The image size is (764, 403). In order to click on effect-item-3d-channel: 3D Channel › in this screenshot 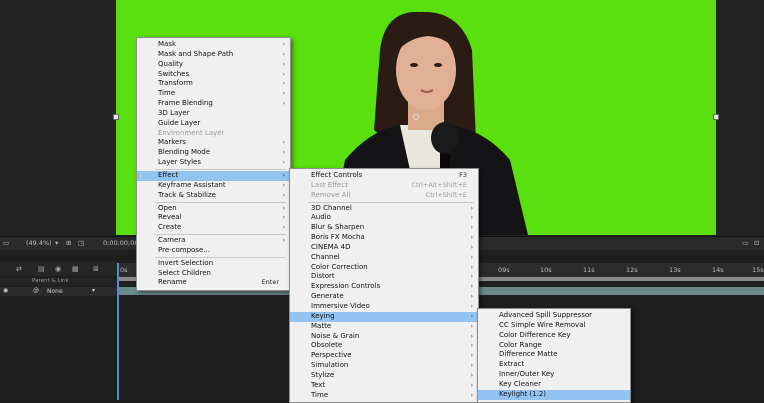, I will do `click(384, 209)`.